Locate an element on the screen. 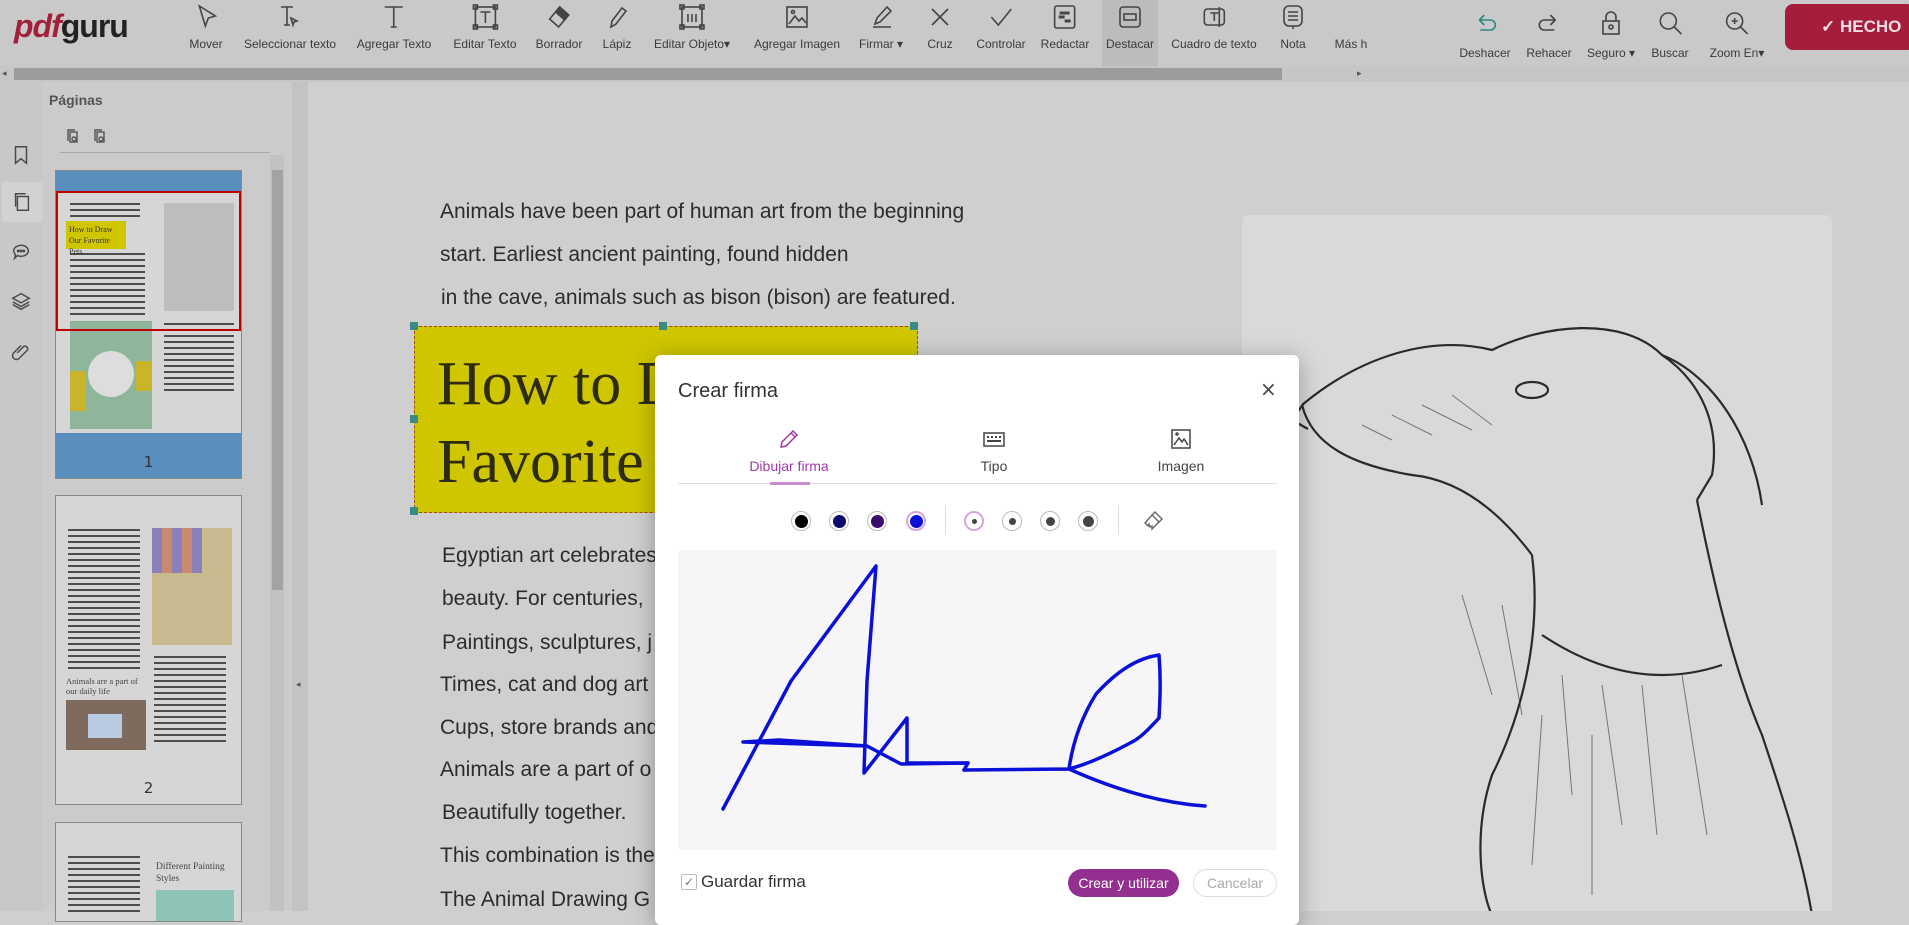  tool-borrador: Borrador is located at coordinates (559, 33).